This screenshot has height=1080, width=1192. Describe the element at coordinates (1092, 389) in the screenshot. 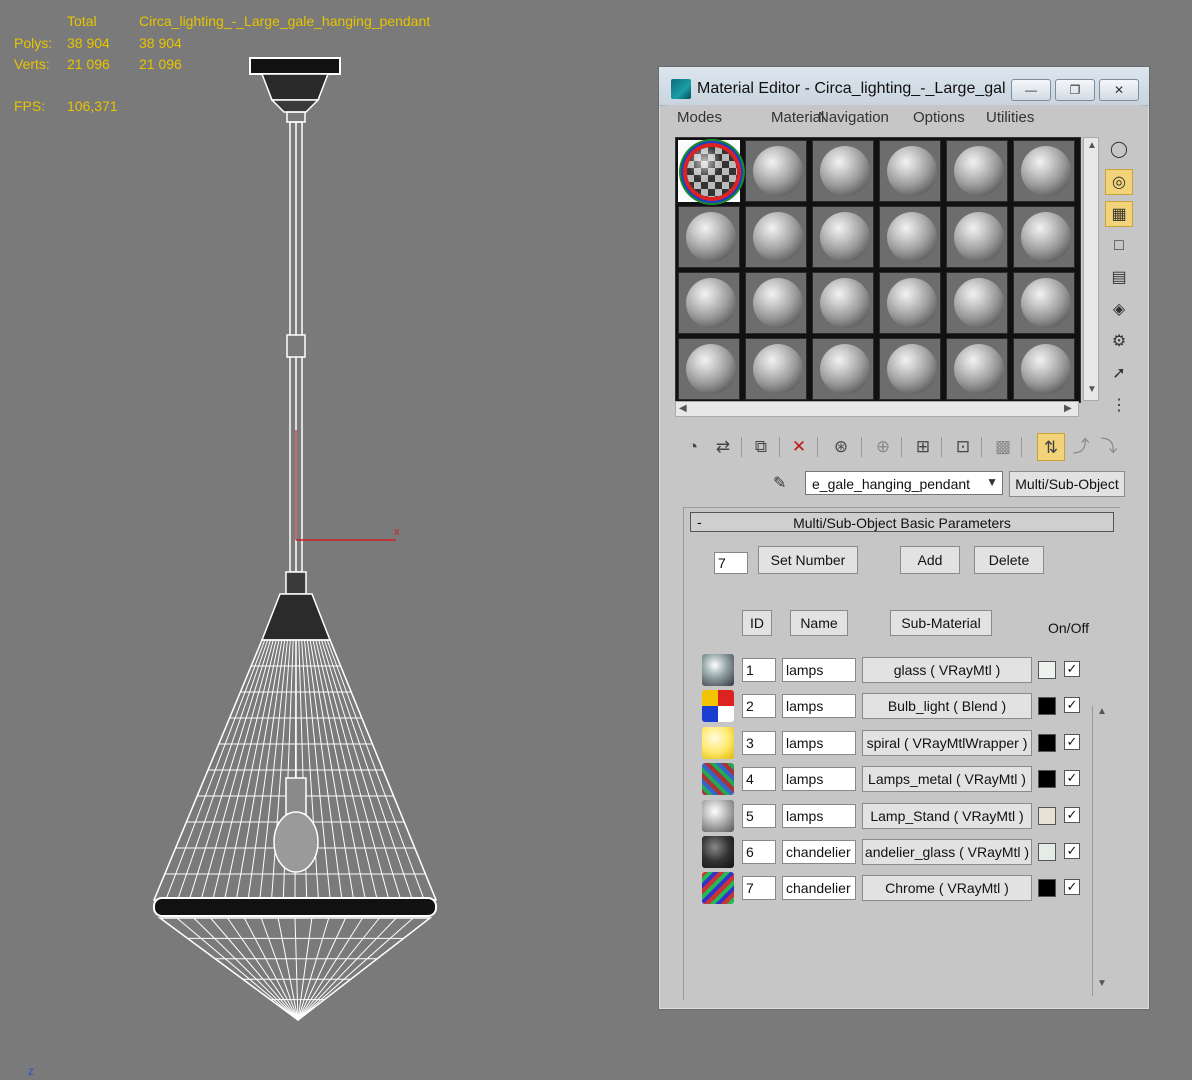

I see `scroll-down-icon: ▼` at that location.